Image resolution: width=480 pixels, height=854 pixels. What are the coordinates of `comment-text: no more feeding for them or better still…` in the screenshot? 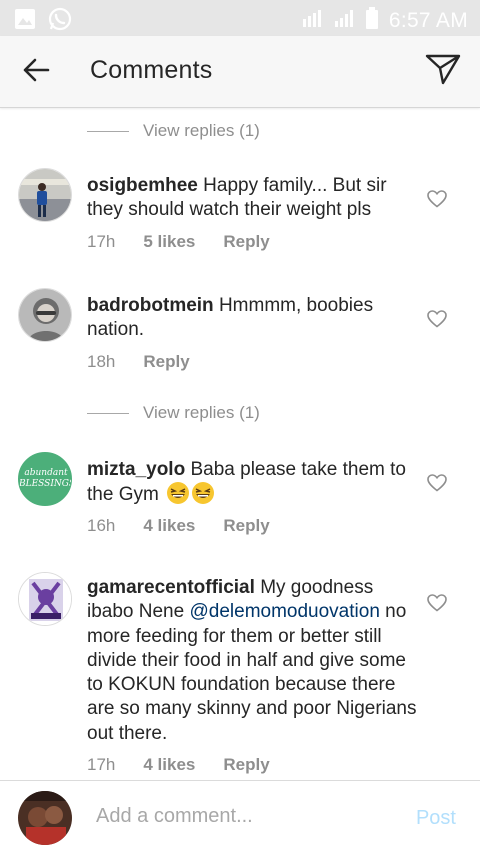 It's located at (252, 672).